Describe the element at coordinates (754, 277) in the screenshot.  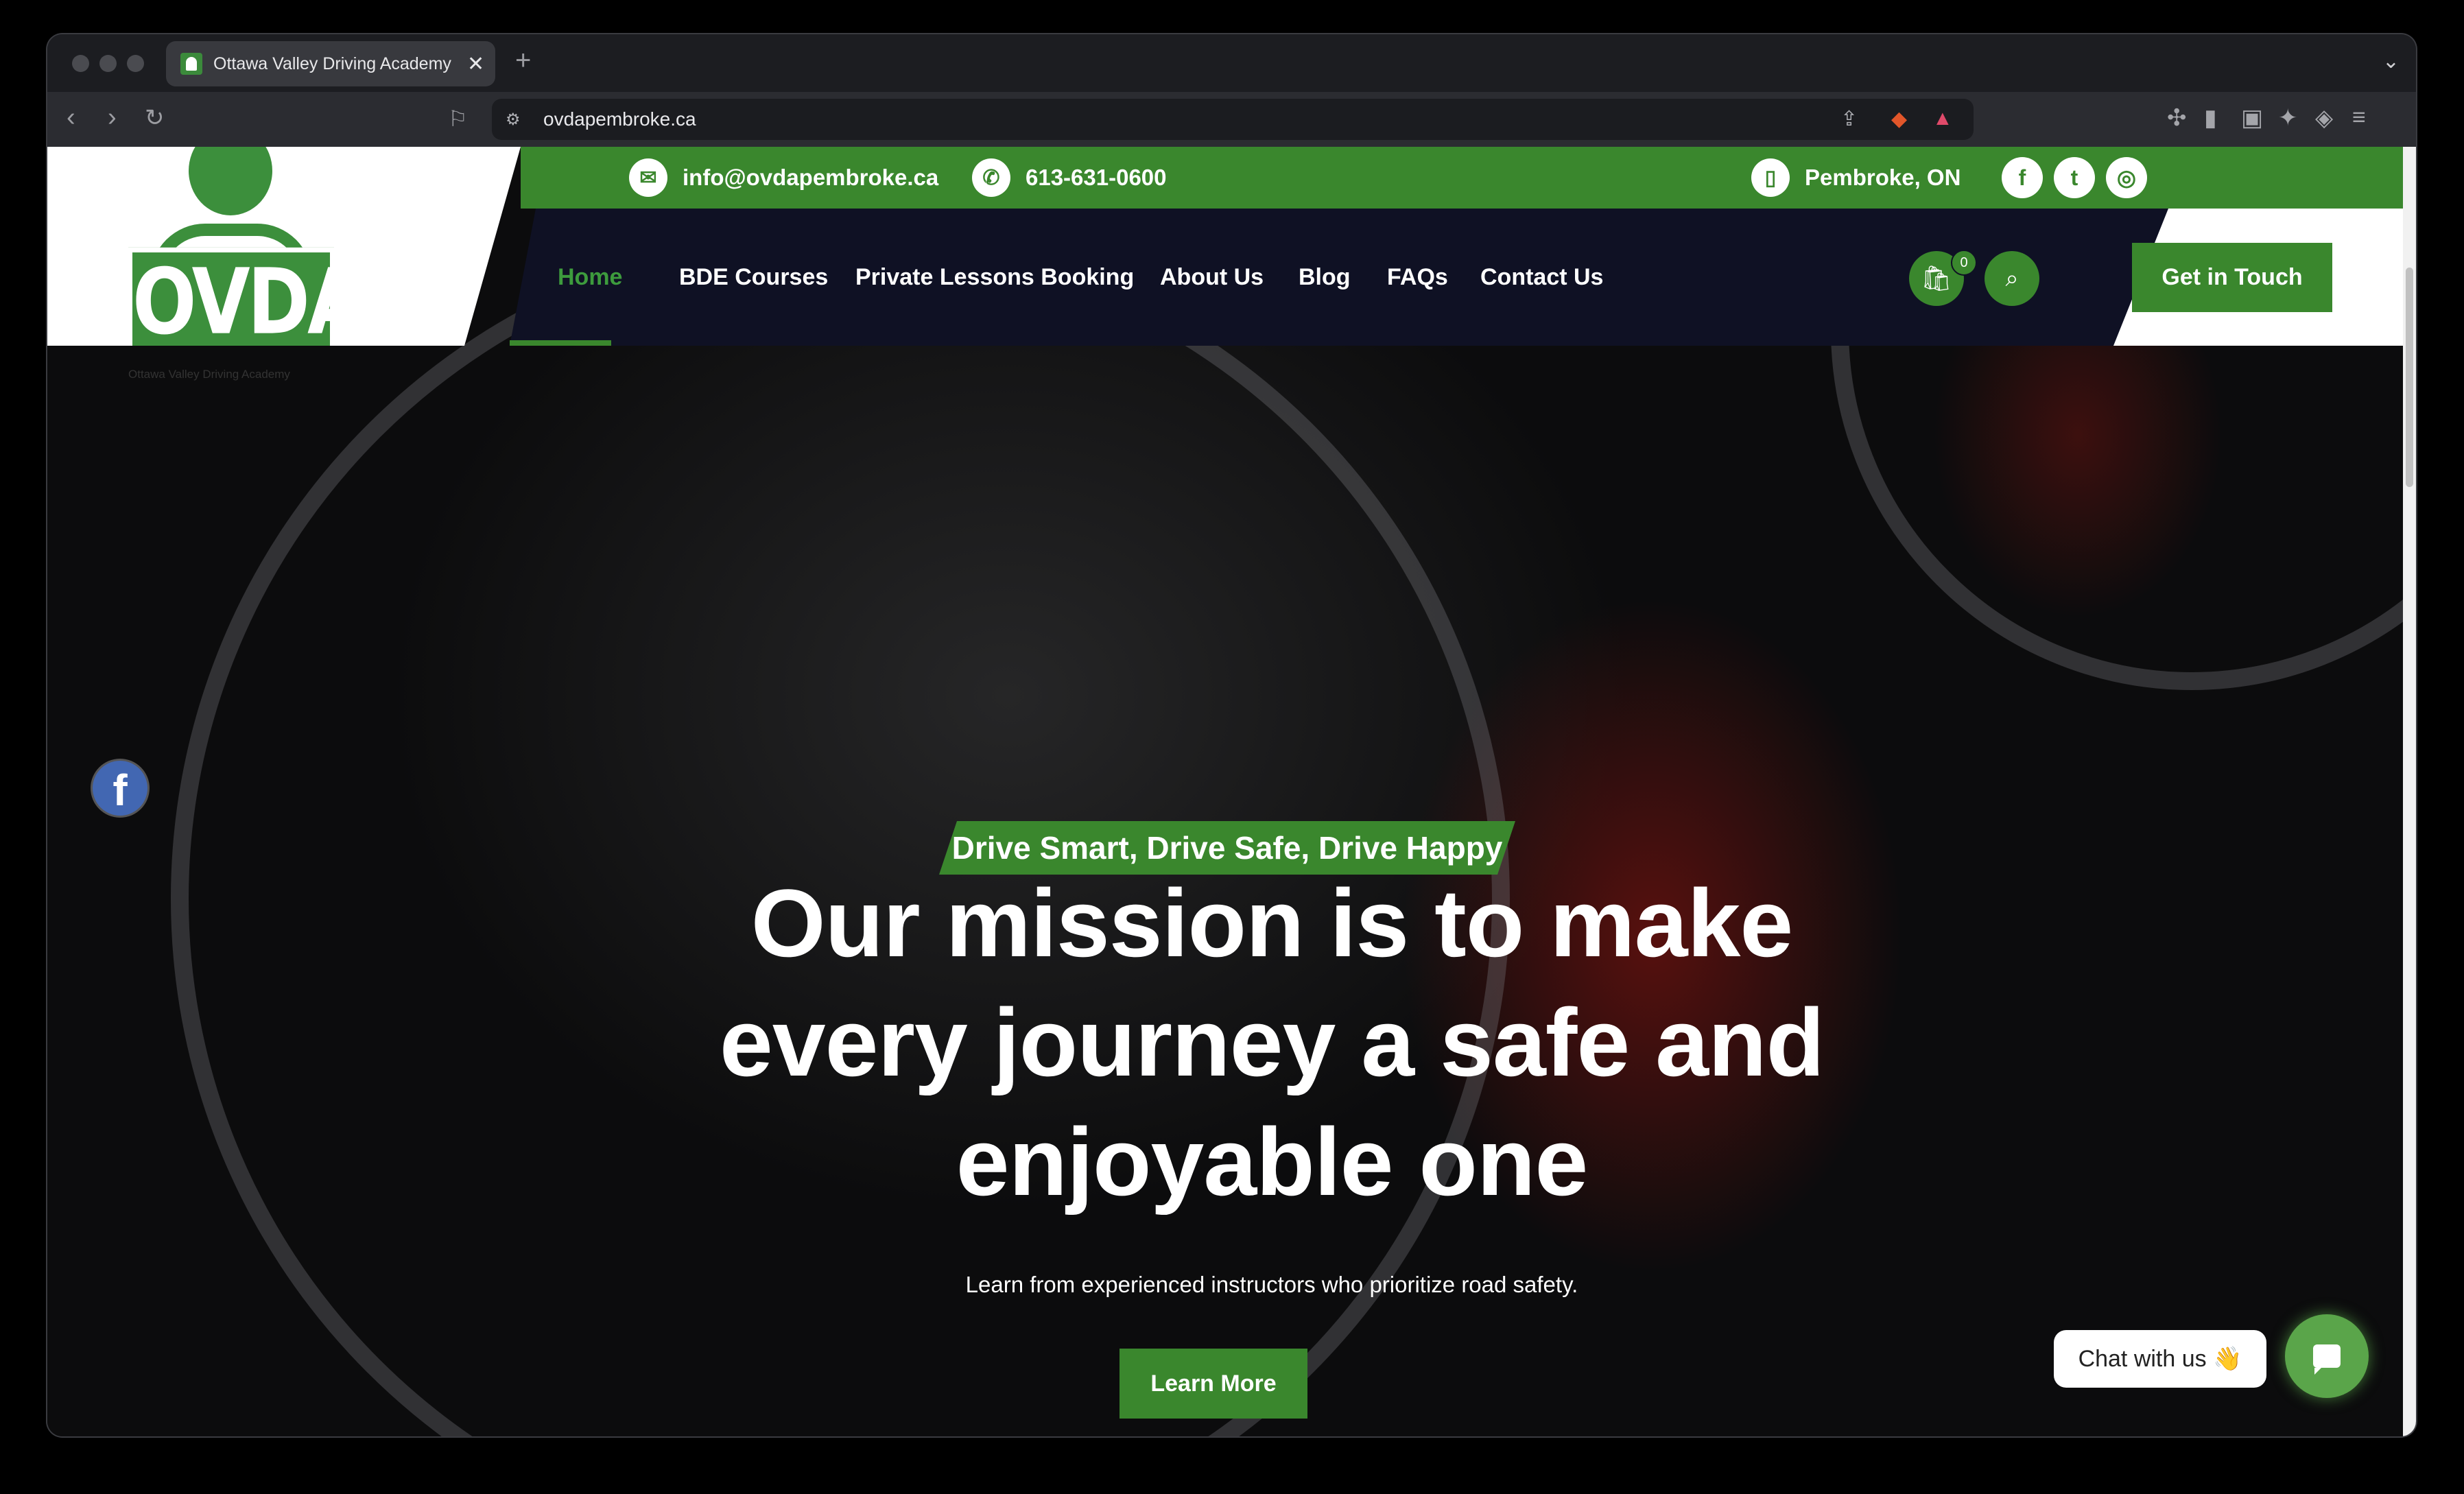
I see `nav-bde-courses: BDE Courses` at that location.